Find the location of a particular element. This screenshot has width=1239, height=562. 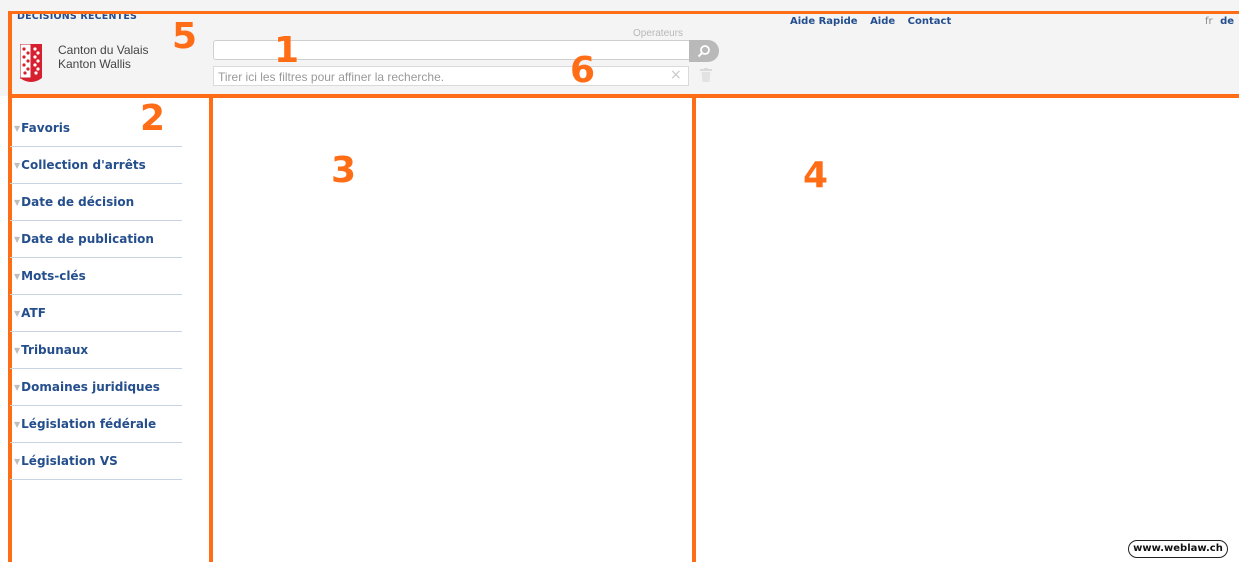

top-links: Aide Rapide Aide Contact is located at coordinates (875, 21).